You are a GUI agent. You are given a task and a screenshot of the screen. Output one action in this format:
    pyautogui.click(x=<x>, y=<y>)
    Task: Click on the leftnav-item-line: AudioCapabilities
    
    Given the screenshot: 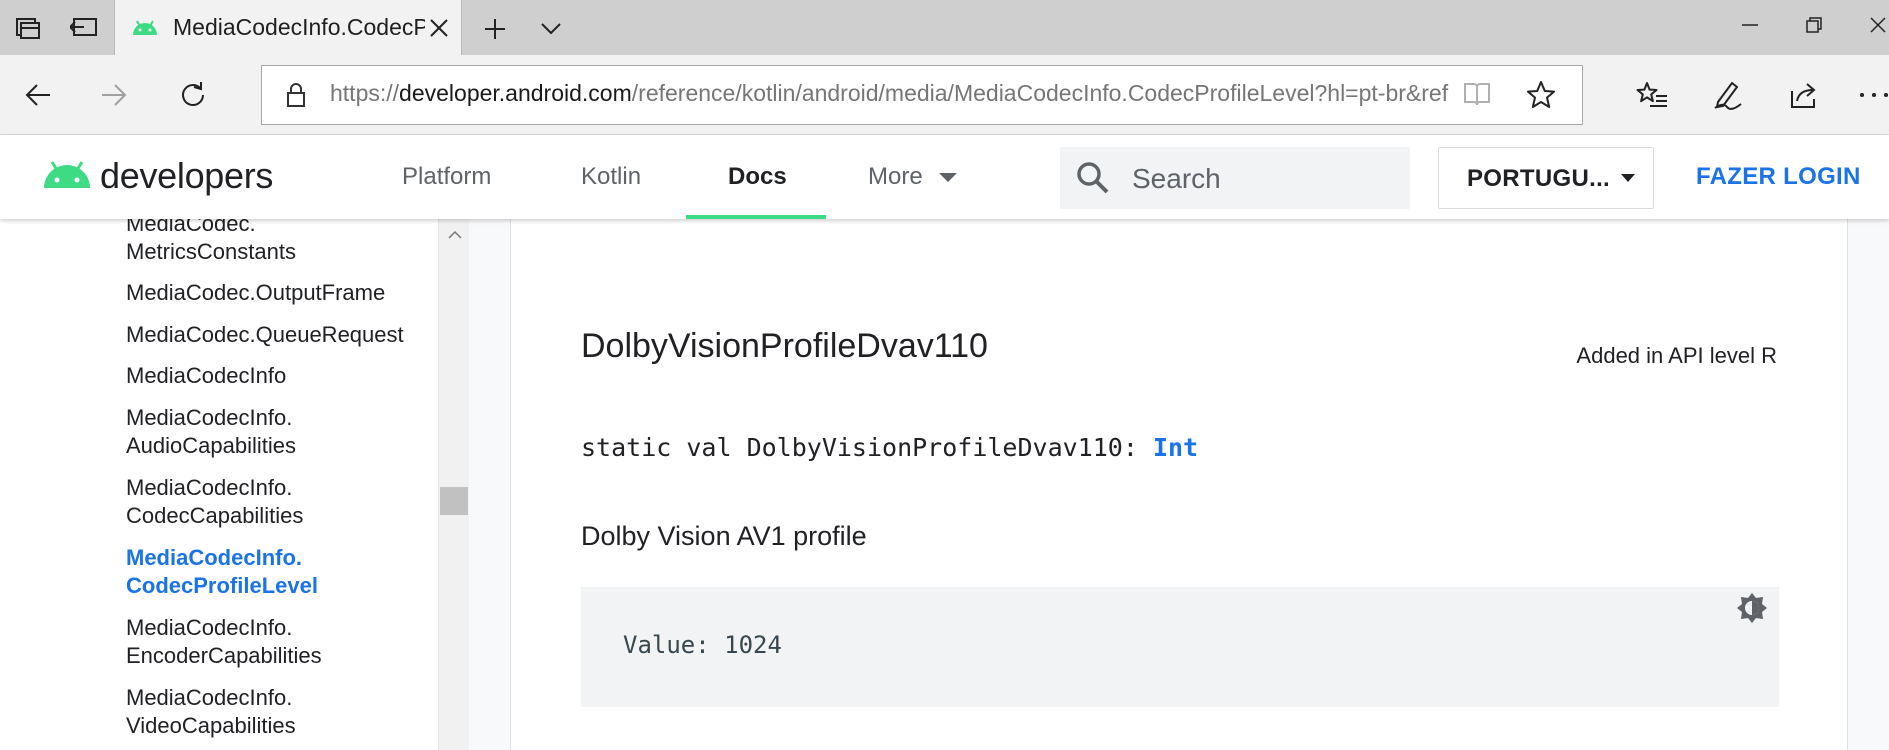 What is the action you would take?
    pyautogui.click(x=211, y=445)
    